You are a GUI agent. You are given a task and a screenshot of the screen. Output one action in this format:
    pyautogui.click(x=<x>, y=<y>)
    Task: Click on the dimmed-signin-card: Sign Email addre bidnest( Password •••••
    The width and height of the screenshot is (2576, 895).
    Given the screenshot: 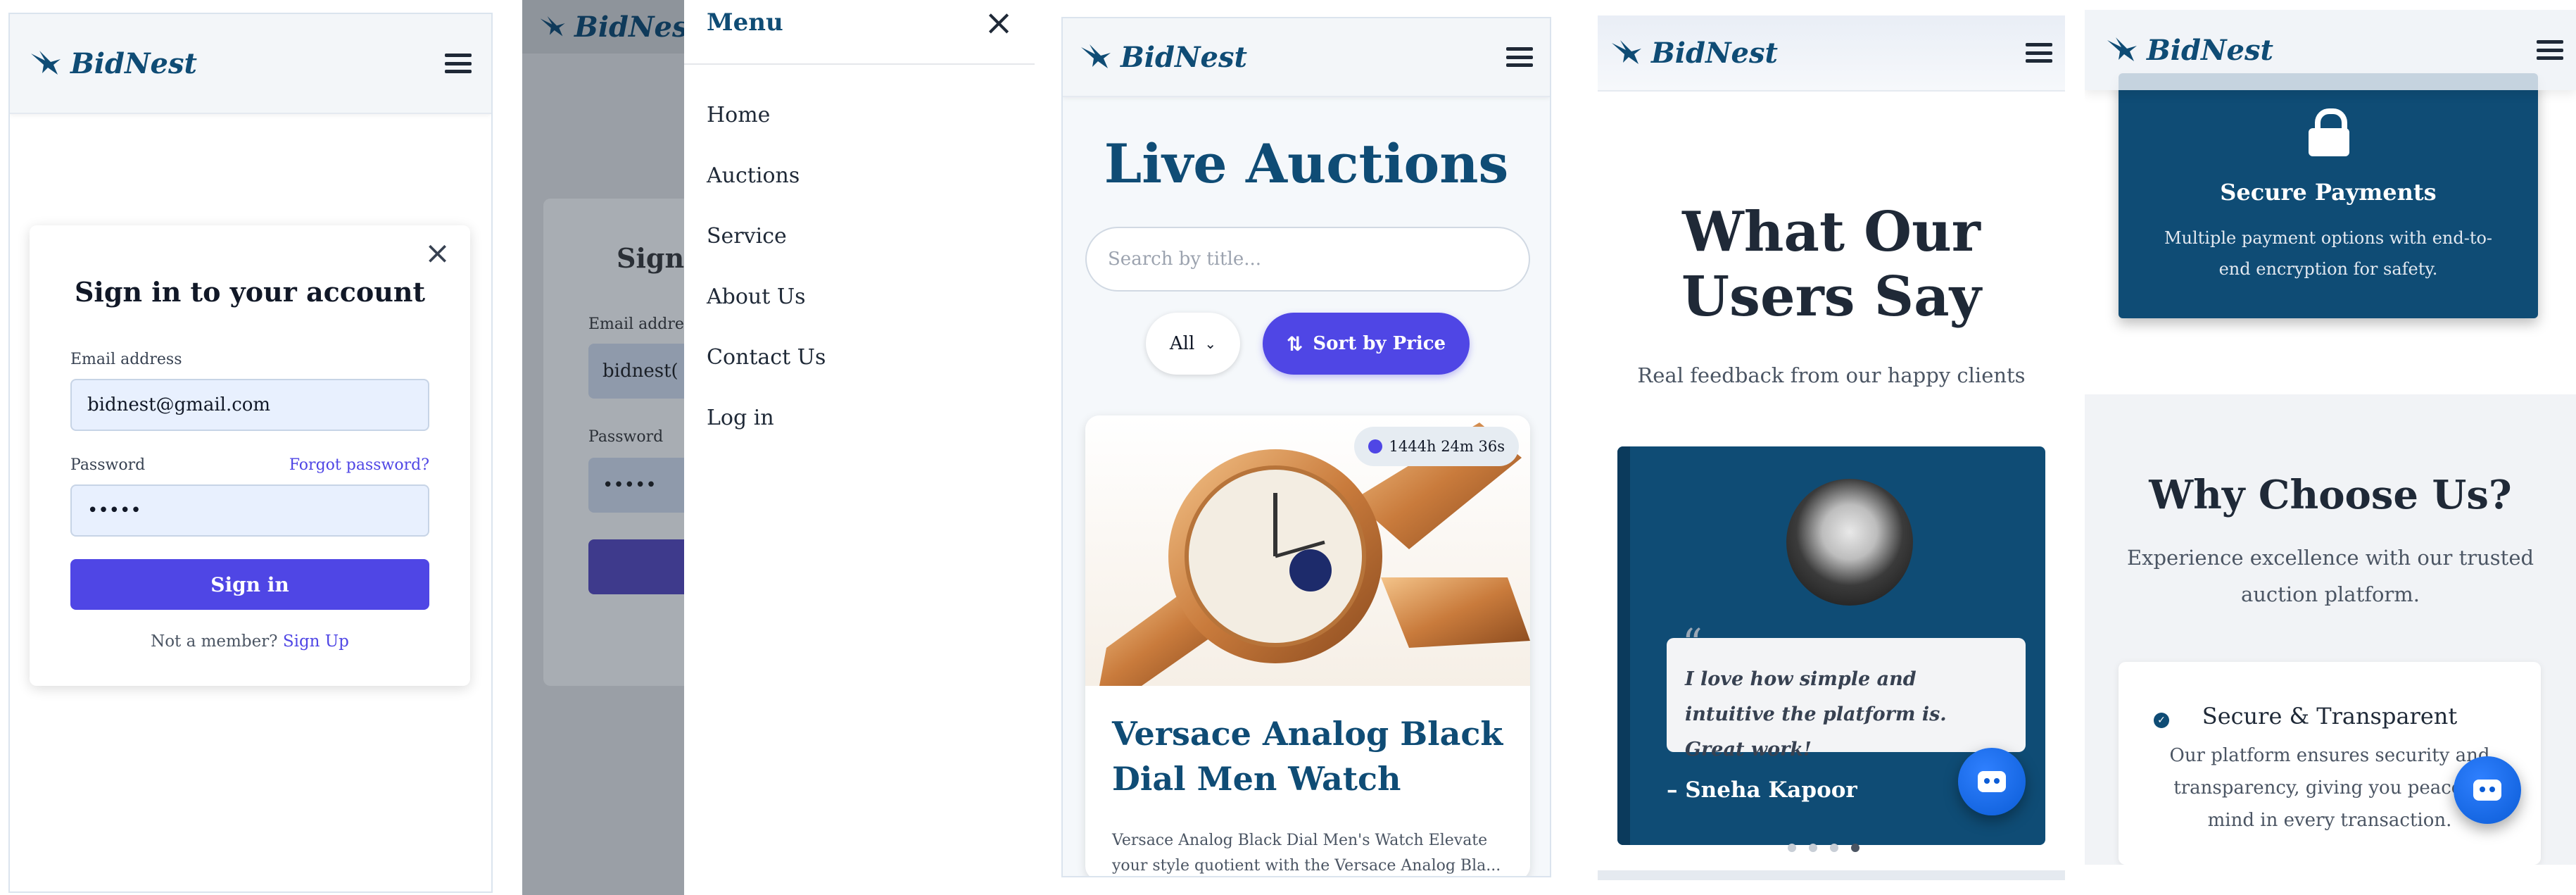 What is the action you would take?
    pyautogui.click(x=625, y=442)
    